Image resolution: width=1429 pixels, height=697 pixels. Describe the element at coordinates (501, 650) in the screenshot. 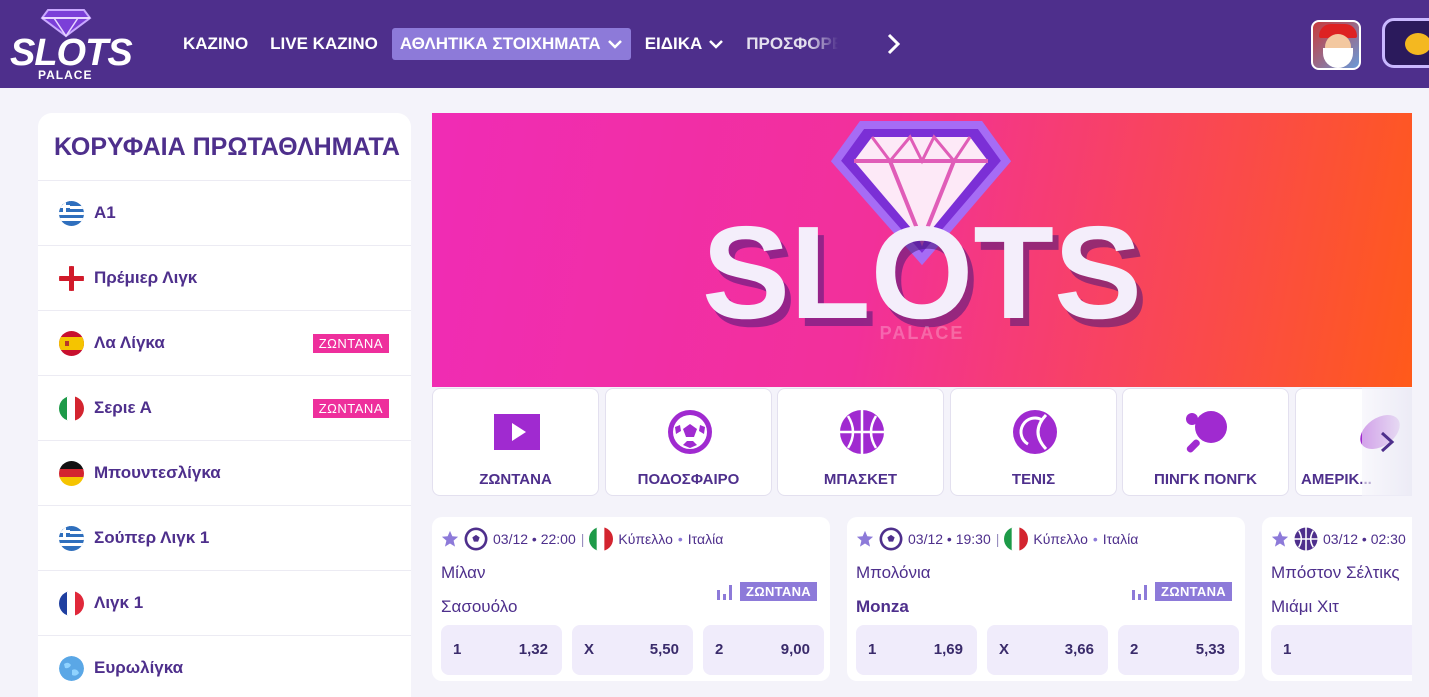

I see `odds-button-home: 1 1,32` at that location.